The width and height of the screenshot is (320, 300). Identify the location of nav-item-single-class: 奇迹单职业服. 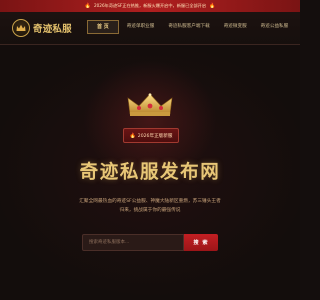
(141, 27).